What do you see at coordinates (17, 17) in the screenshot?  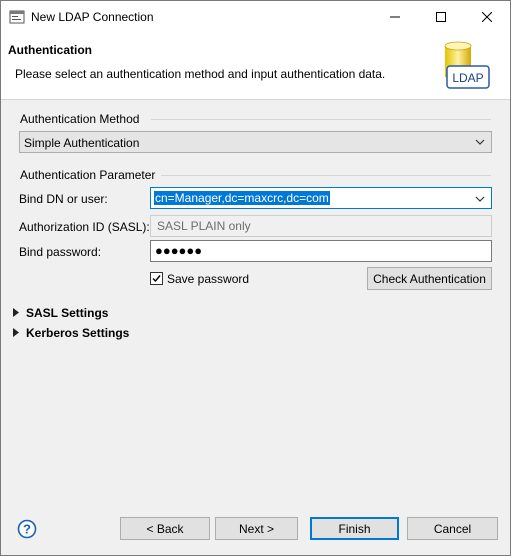 I see `app-icon` at bounding box center [17, 17].